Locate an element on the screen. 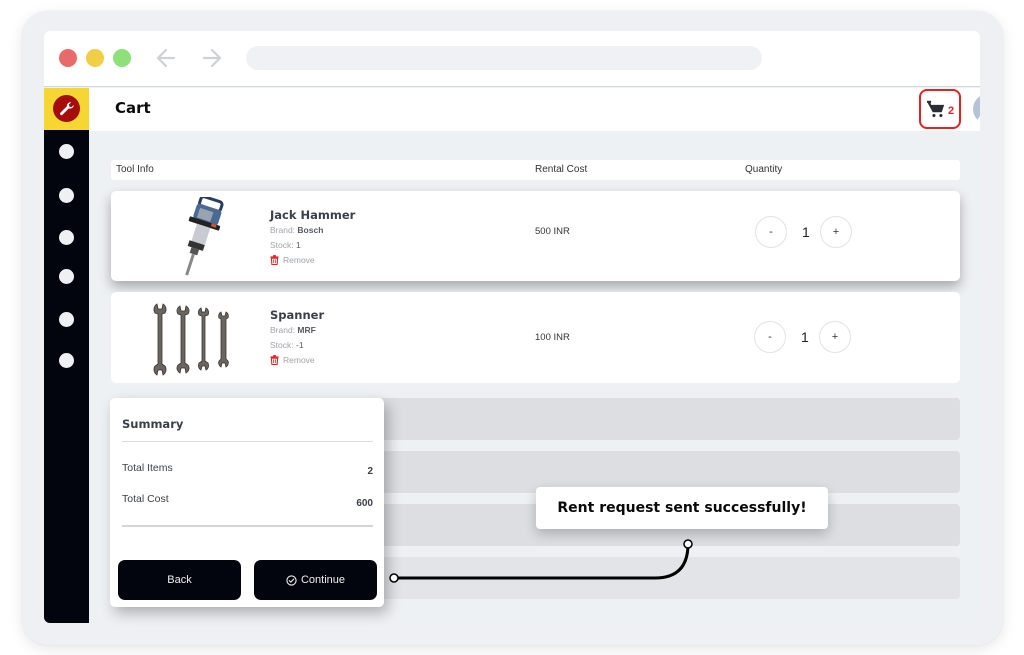  address-bar is located at coordinates (504, 58).